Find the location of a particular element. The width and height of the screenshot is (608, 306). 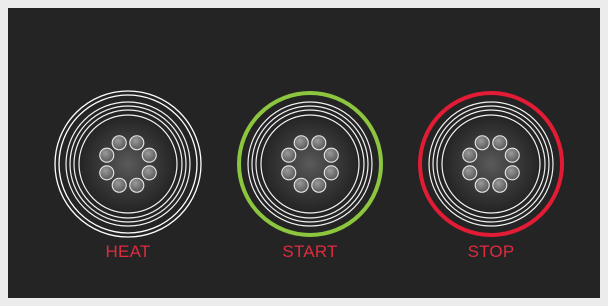

stop-button-label: STOP is located at coordinates (491, 251).